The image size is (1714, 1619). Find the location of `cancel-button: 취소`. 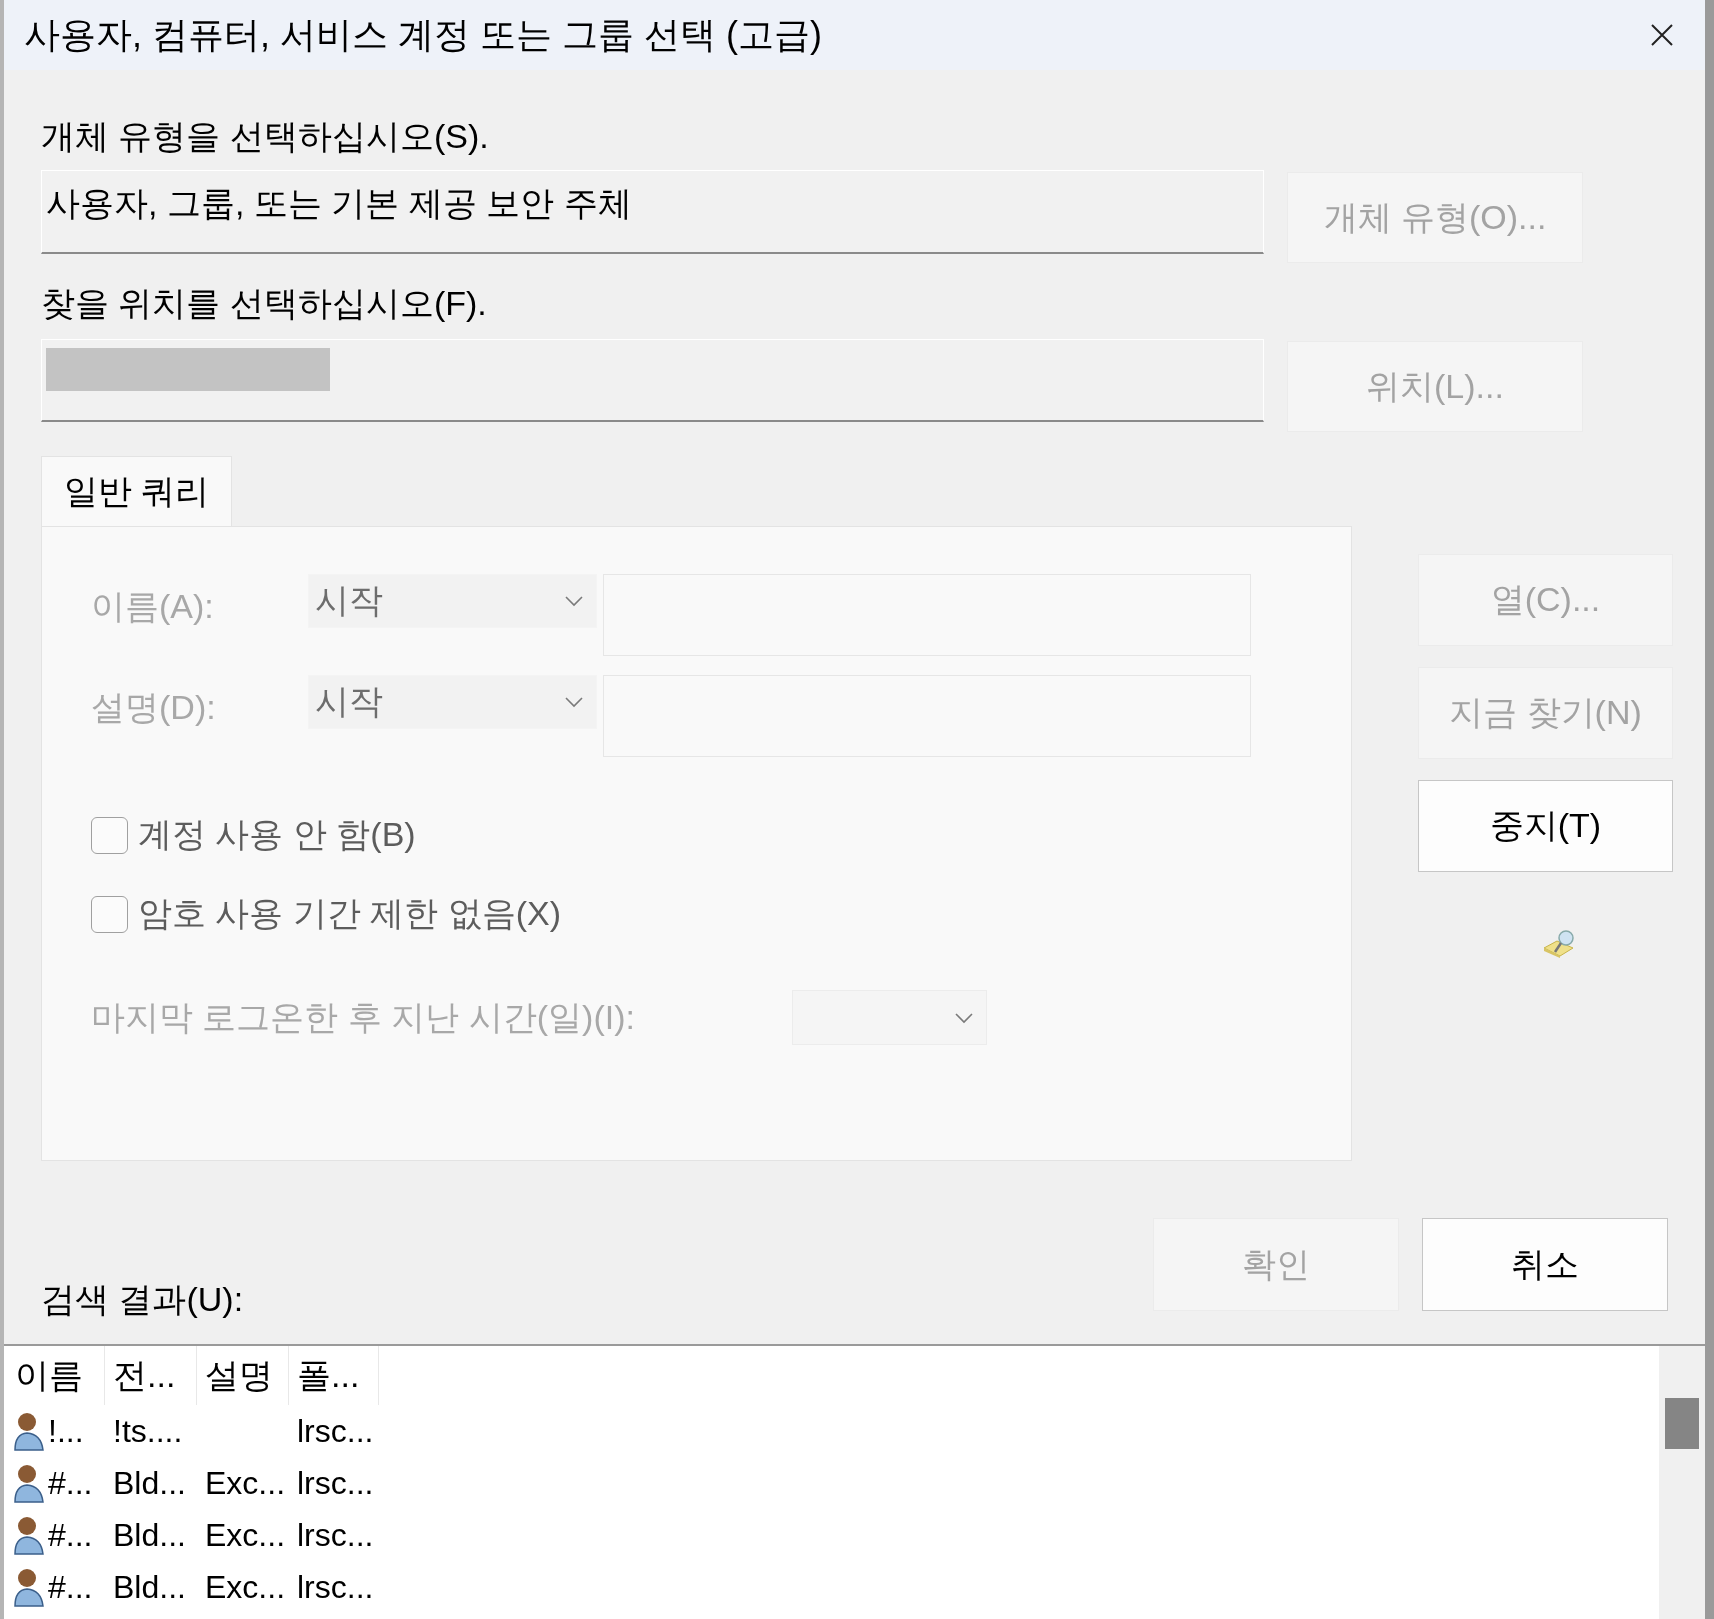

cancel-button: 취소 is located at coordinates (1545, 1264).